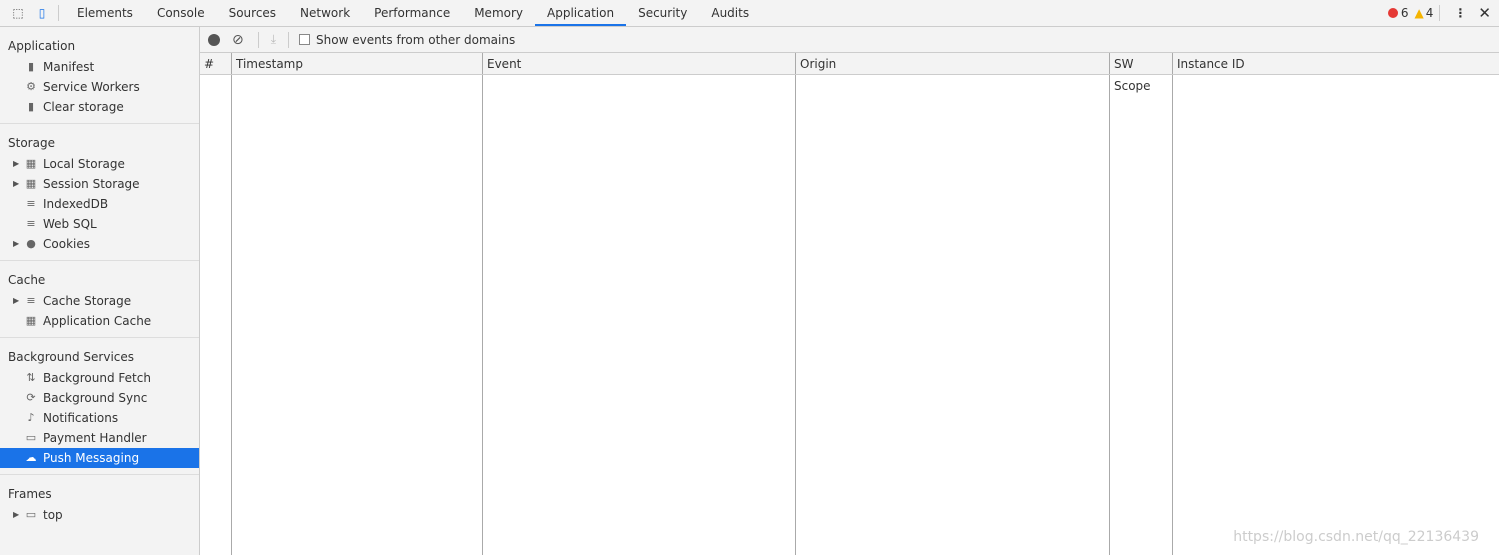 This screenshot has width=1499, height=555. What do you see at coordinates (91, 184) in the screenshot?
I see `sidebar-item-label: Session Storage` at bounding box center [91, 184].